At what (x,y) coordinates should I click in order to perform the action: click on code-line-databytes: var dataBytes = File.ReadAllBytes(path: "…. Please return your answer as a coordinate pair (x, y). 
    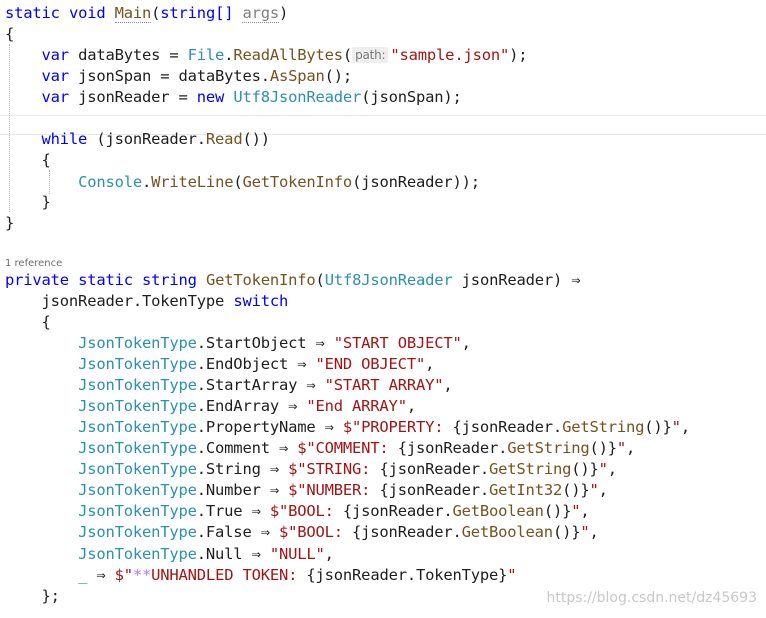
    Looking at the image, I should click on (266, 55).